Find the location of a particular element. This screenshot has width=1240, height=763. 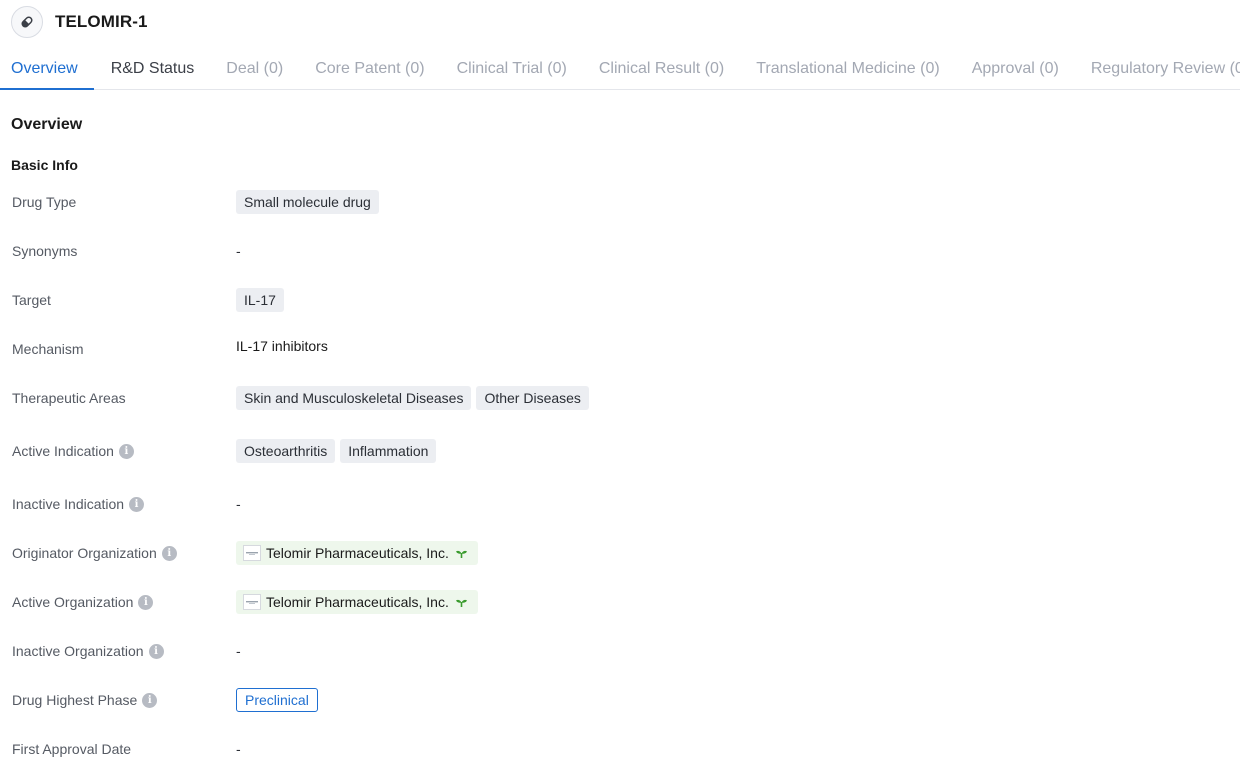

inactive-indication-value: - is located at coordinates (238, 504).